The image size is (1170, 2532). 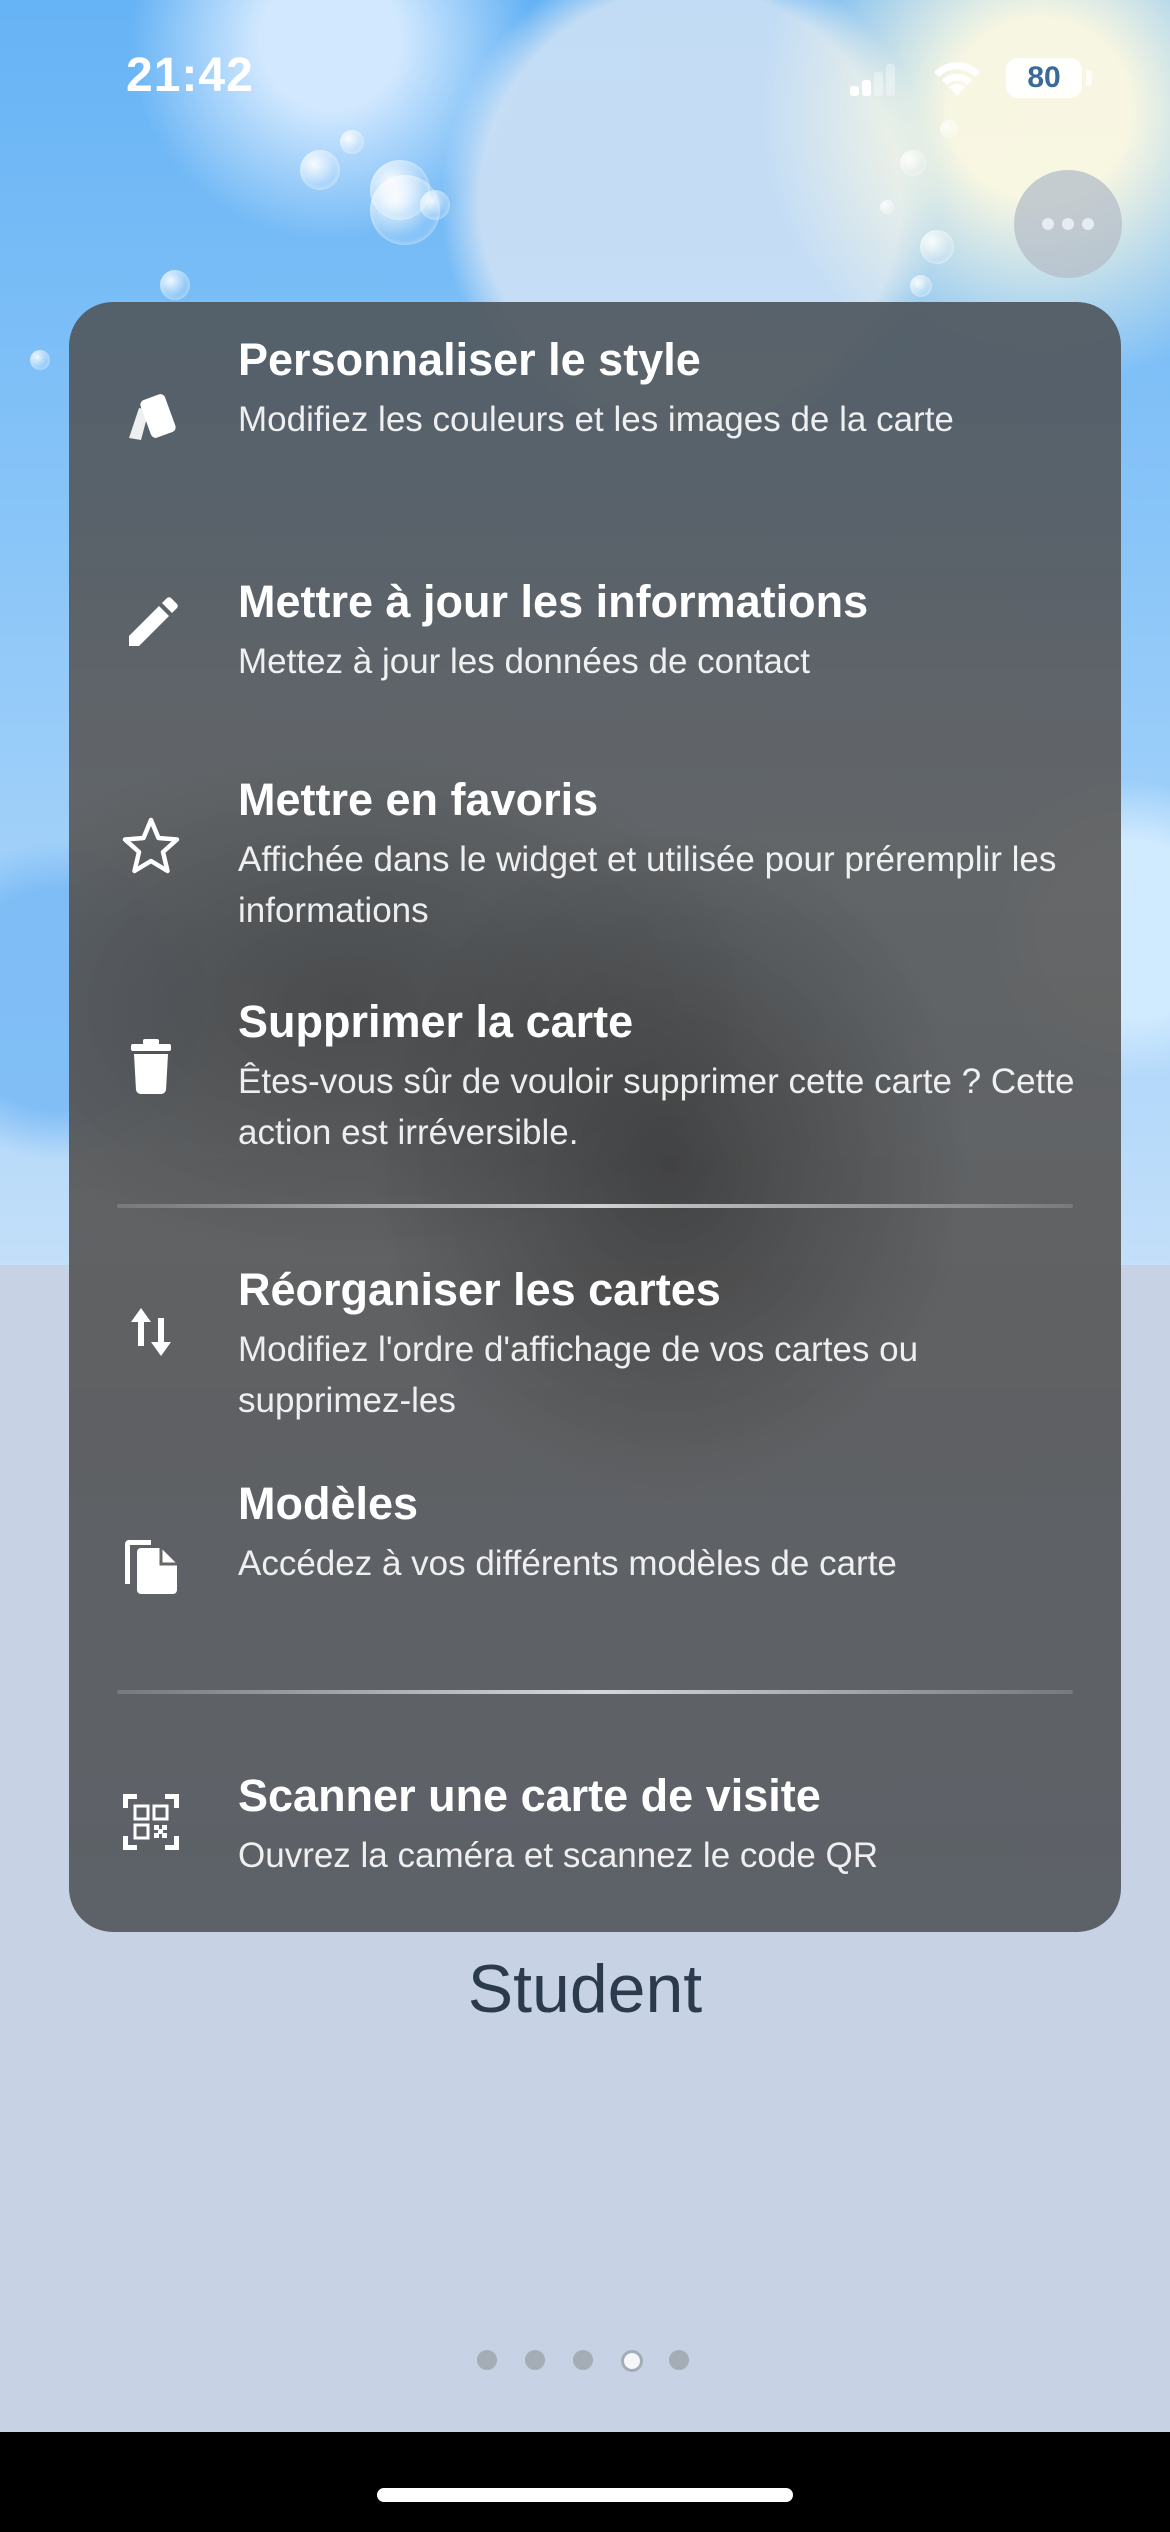 I want to click on battery-tip, so click(x=1089, y=78).